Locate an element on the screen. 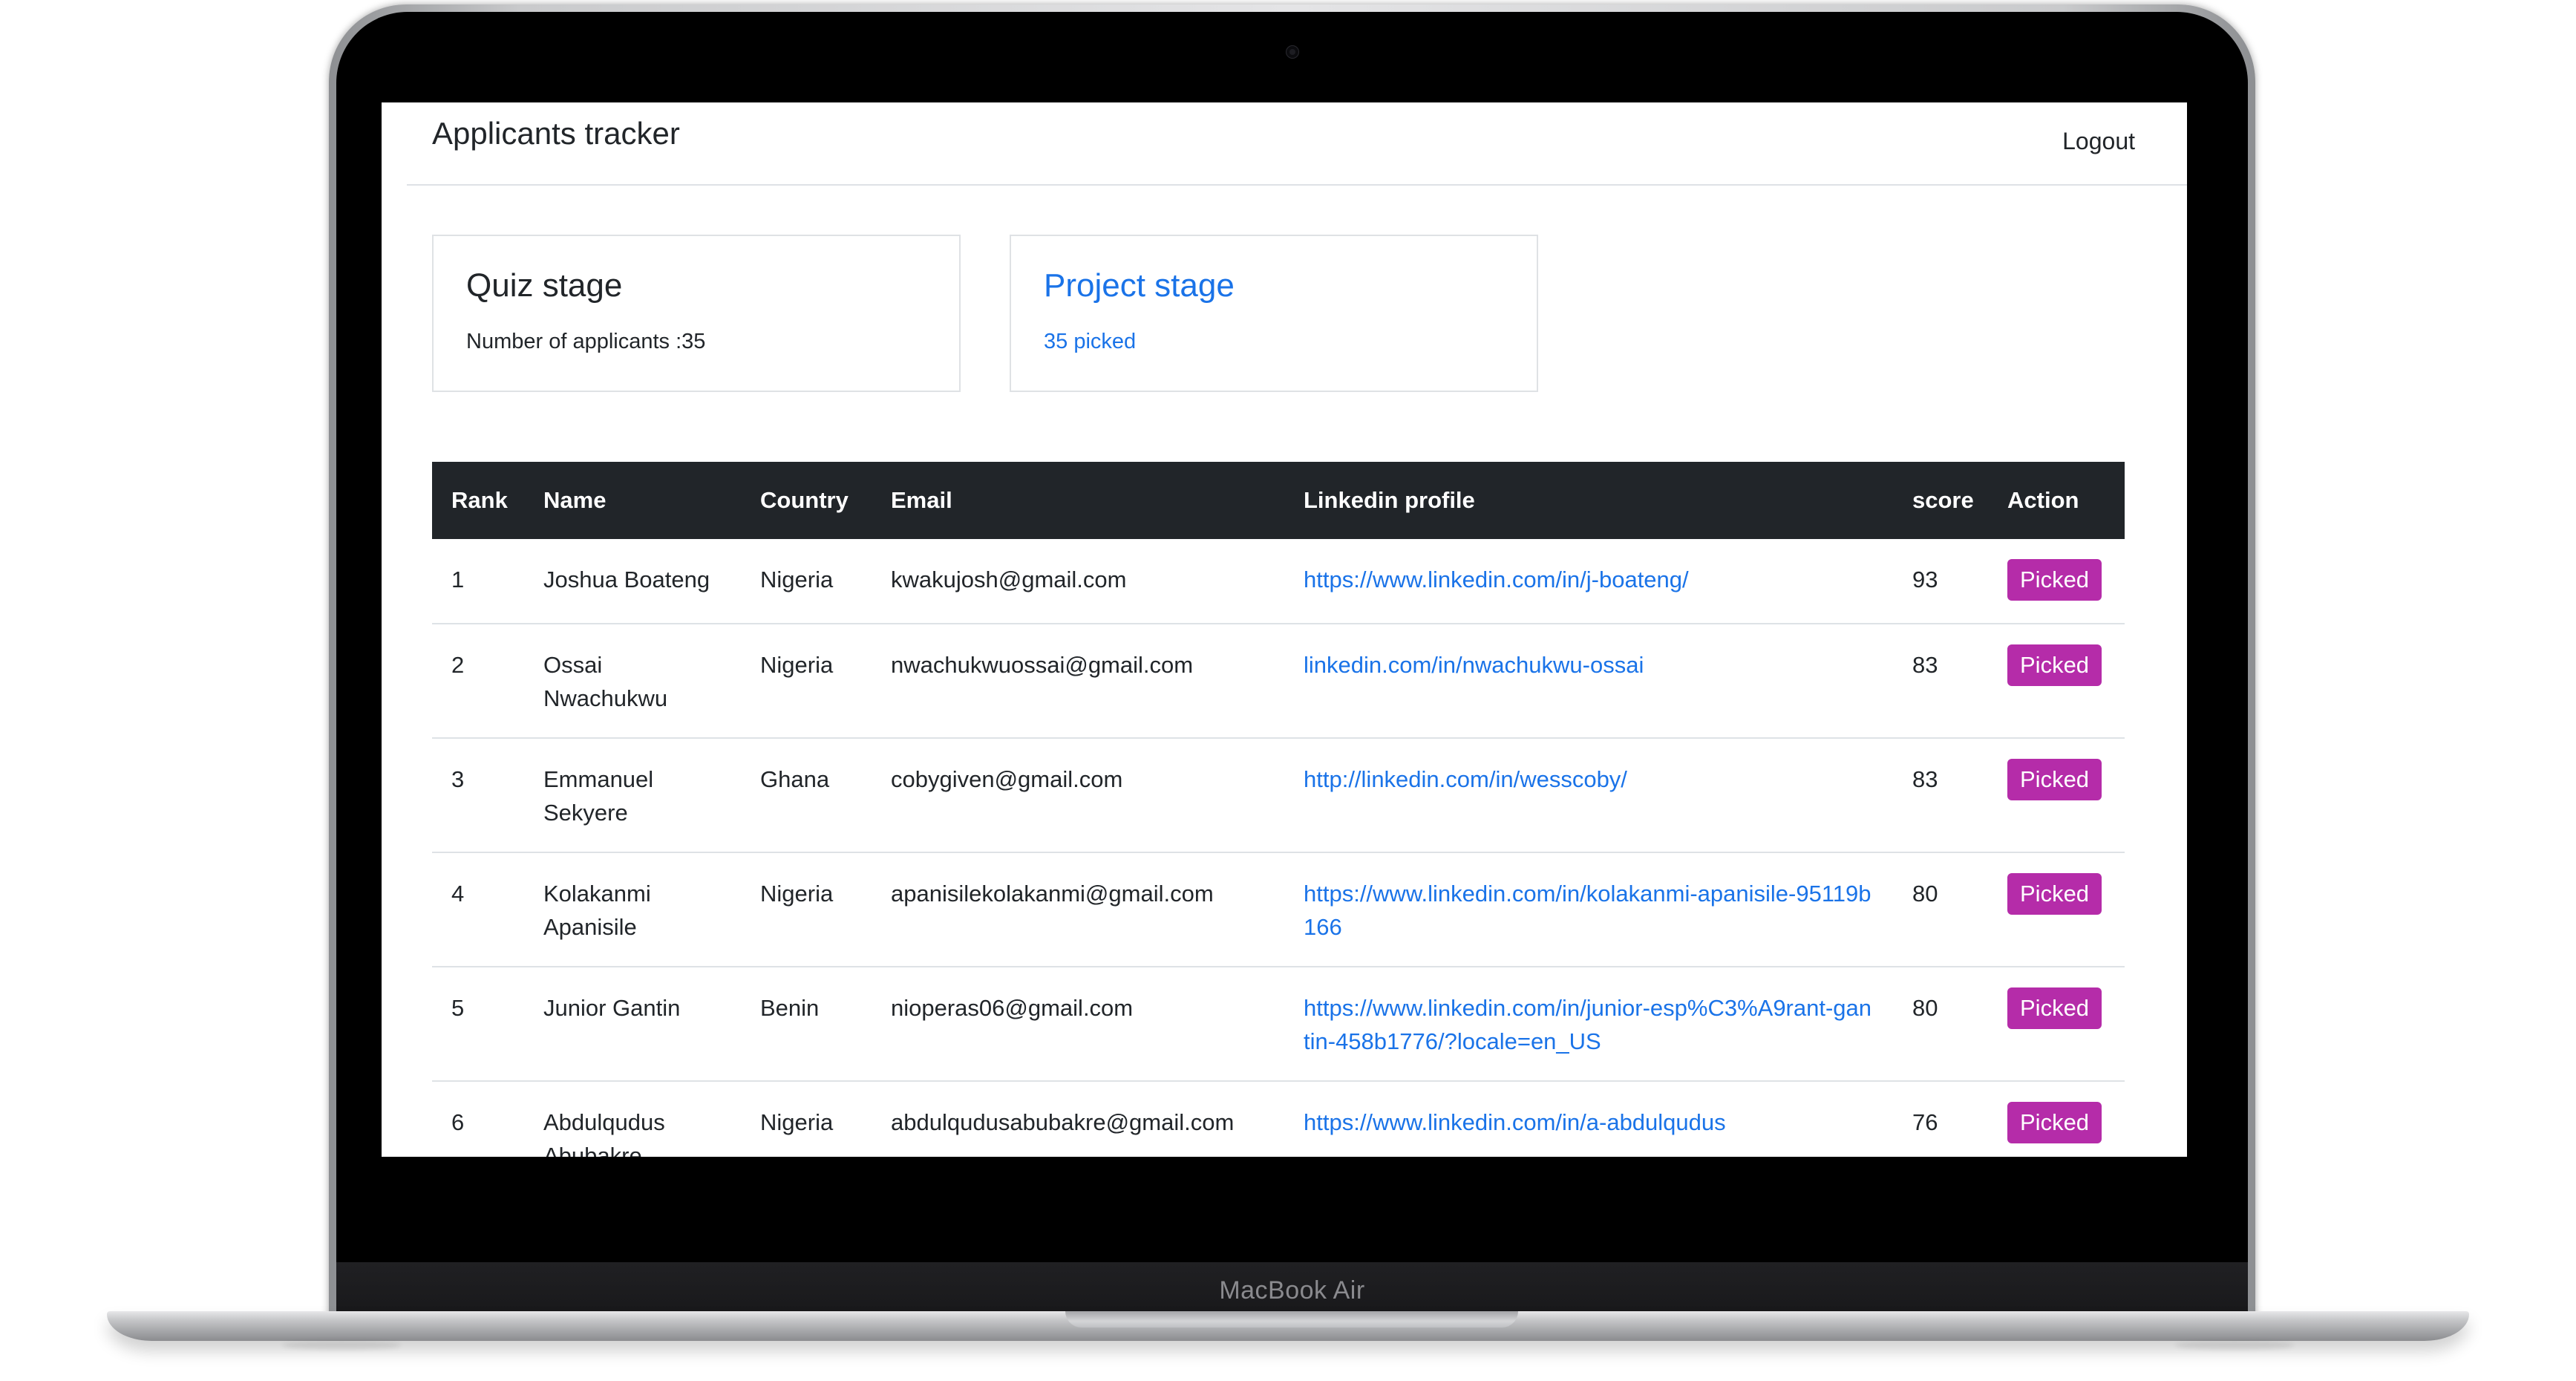 The image size is (2576, 1381). project-stage-card: Project stage 35 picked is located at coordinates (1274, 313).